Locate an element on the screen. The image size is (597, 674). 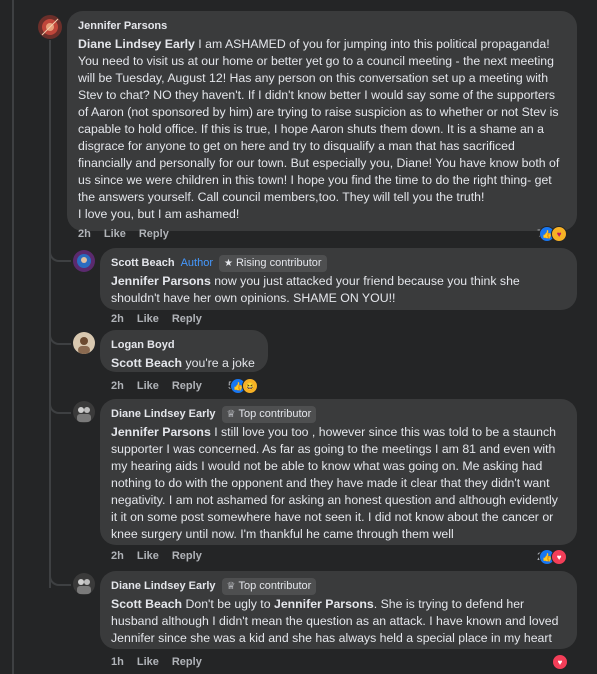
reaction-summary: ♥ is located at coordinates (560, 662).